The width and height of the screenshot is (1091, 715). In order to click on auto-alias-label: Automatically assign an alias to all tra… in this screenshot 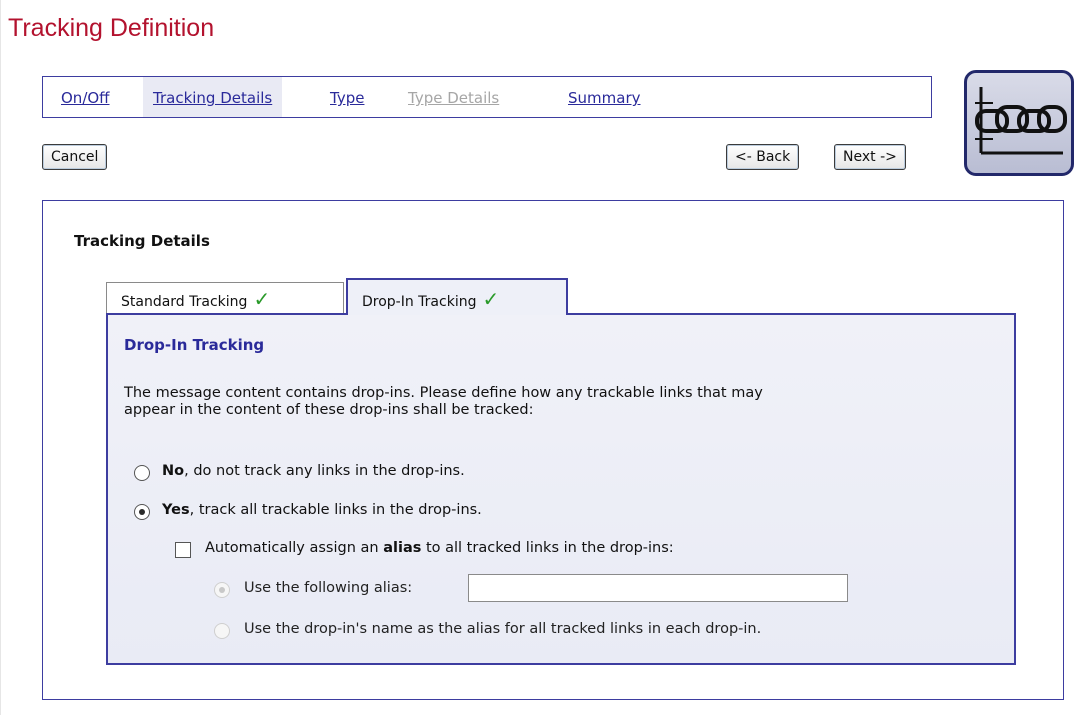, I will do `click(439, 548)`.